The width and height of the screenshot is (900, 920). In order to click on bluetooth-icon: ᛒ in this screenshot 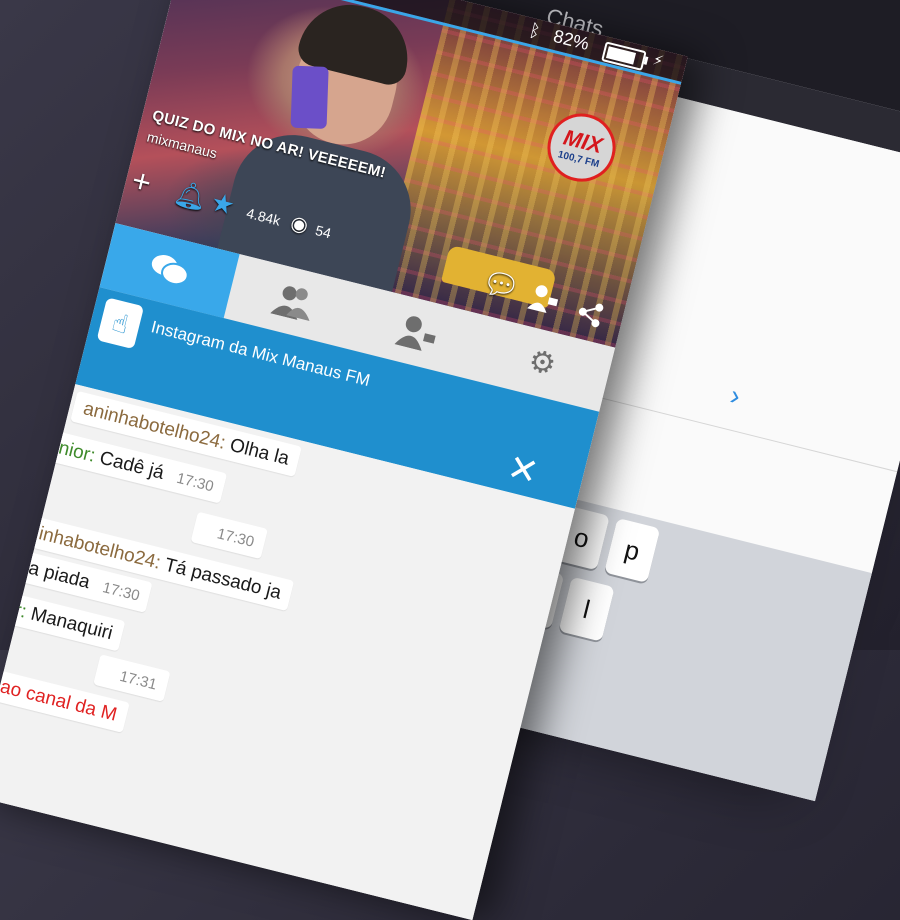, I will do `click(535, 30)`.